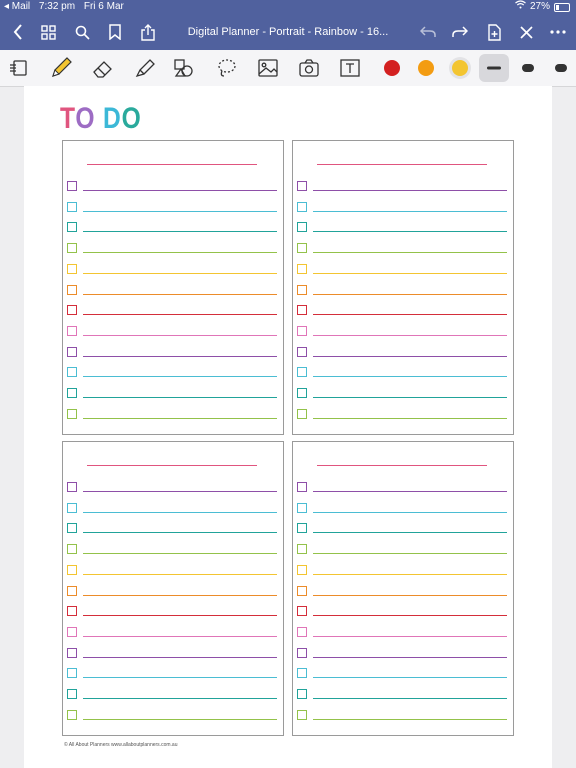 This screenshot has height=768, width=576. Describe the element at coordinates (494, 68) in the screenshot. I see `stroke-thin` at that location.